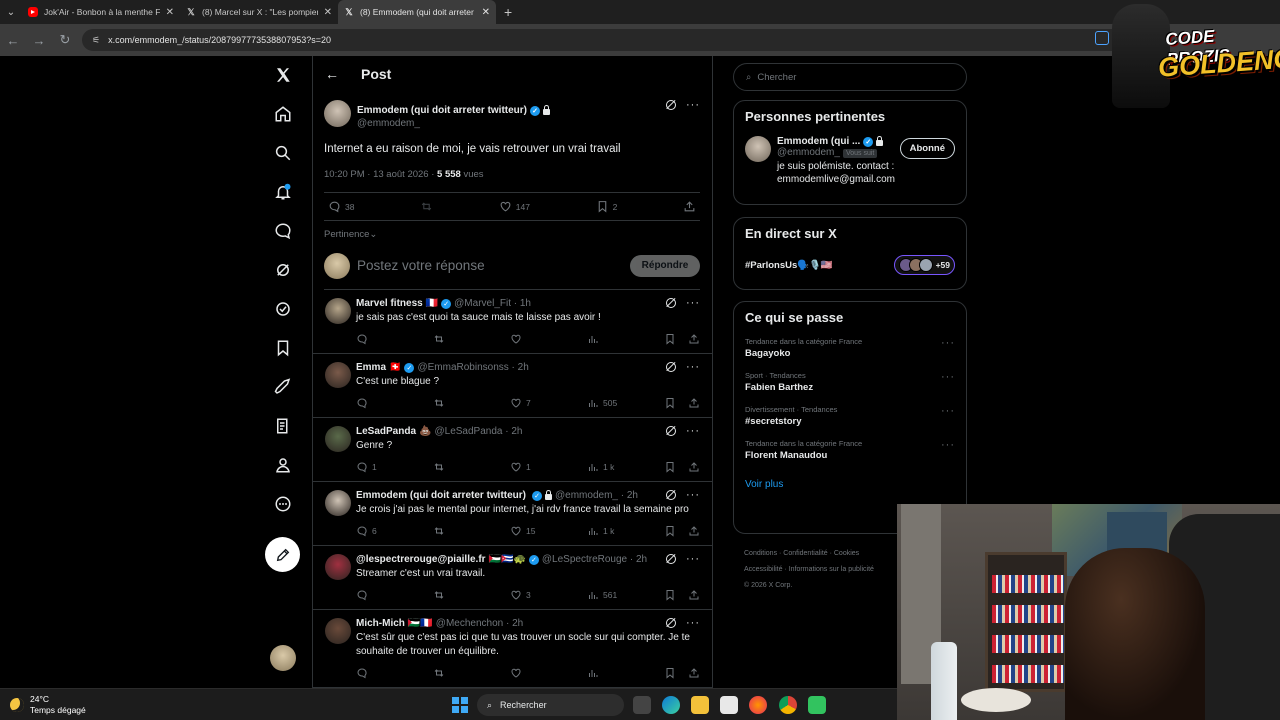 This screenshot has width=1280, height=720. Describe the element at coordinates (625, 339) in the screenshot. I see `views-button` at that location.